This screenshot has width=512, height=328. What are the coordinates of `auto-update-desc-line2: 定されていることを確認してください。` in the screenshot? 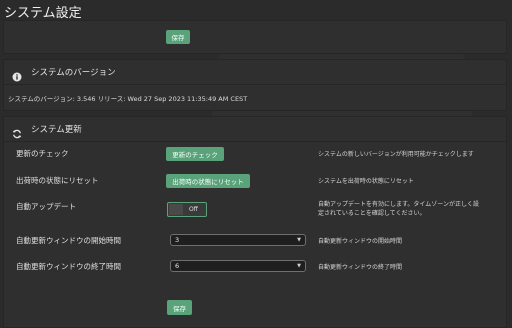 It's located at (372, 213).